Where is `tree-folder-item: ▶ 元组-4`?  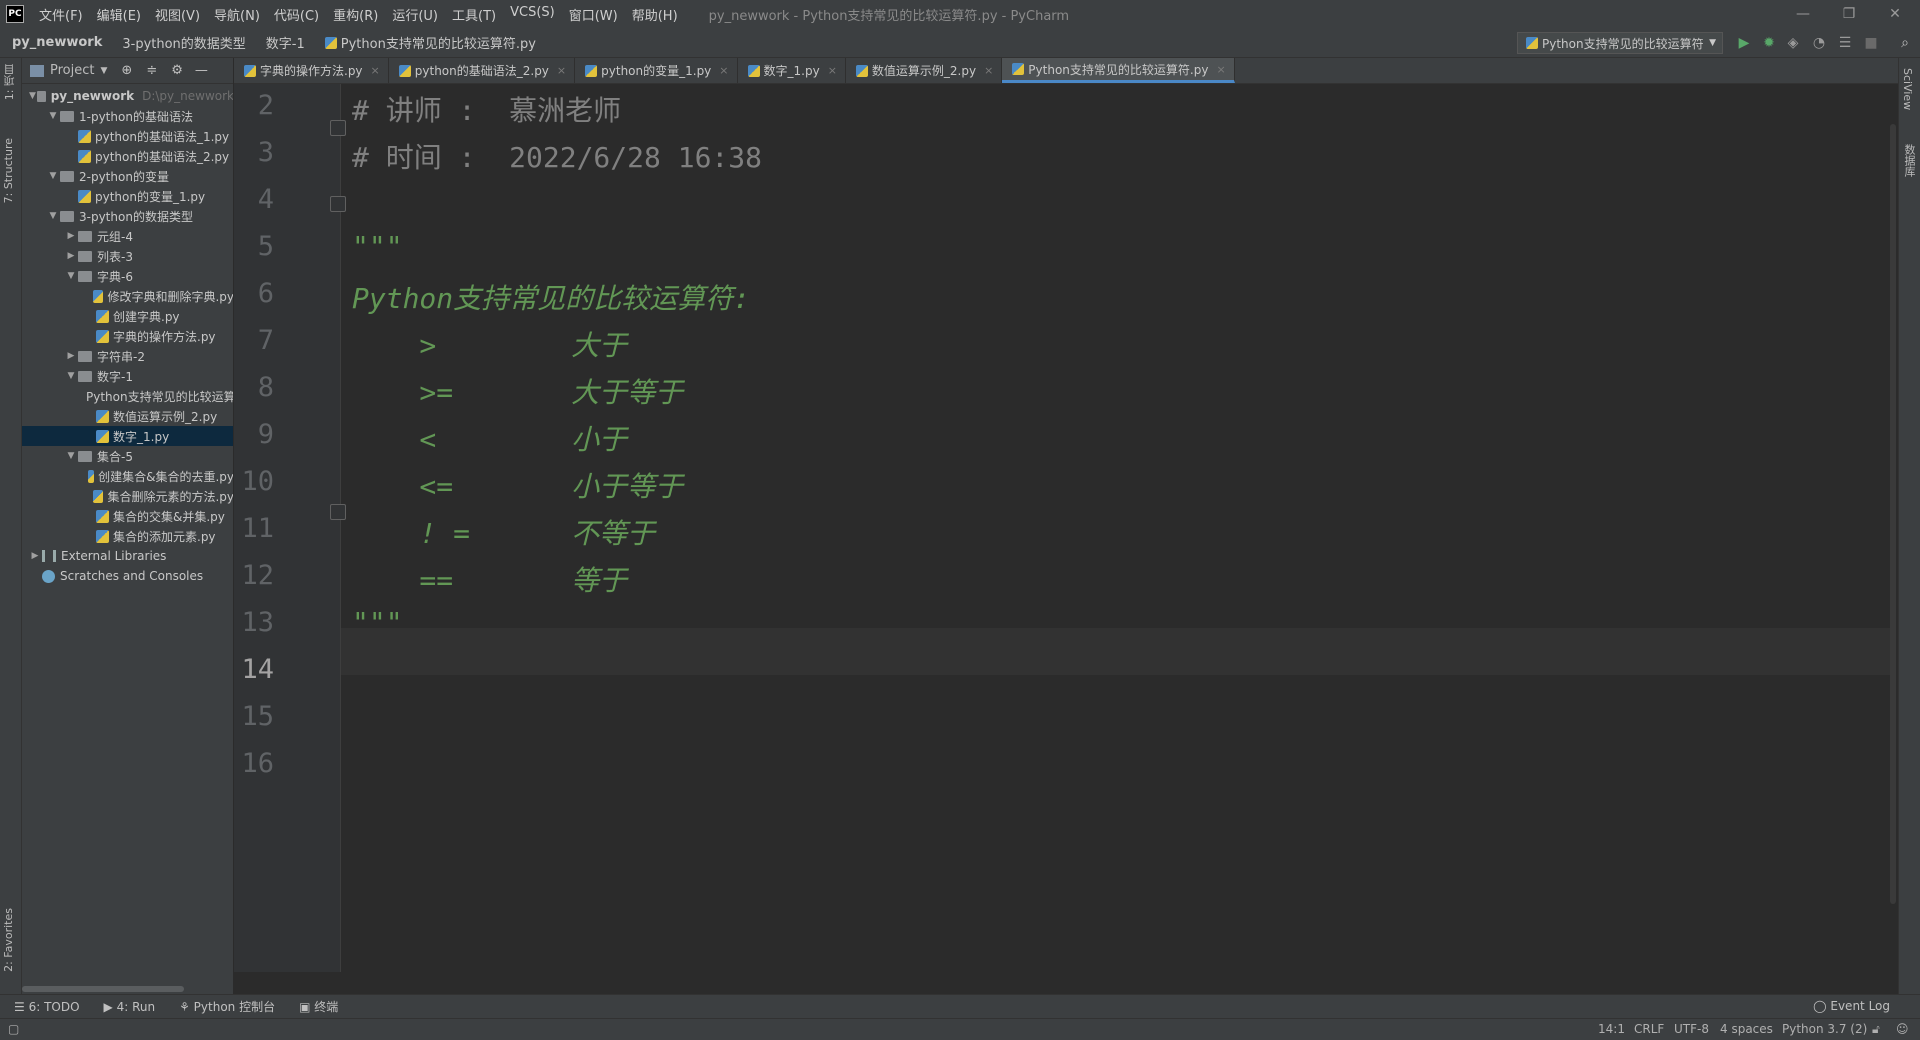
tree-folder-item: ▶ 元组-4 is located at coordinates (127, 236).